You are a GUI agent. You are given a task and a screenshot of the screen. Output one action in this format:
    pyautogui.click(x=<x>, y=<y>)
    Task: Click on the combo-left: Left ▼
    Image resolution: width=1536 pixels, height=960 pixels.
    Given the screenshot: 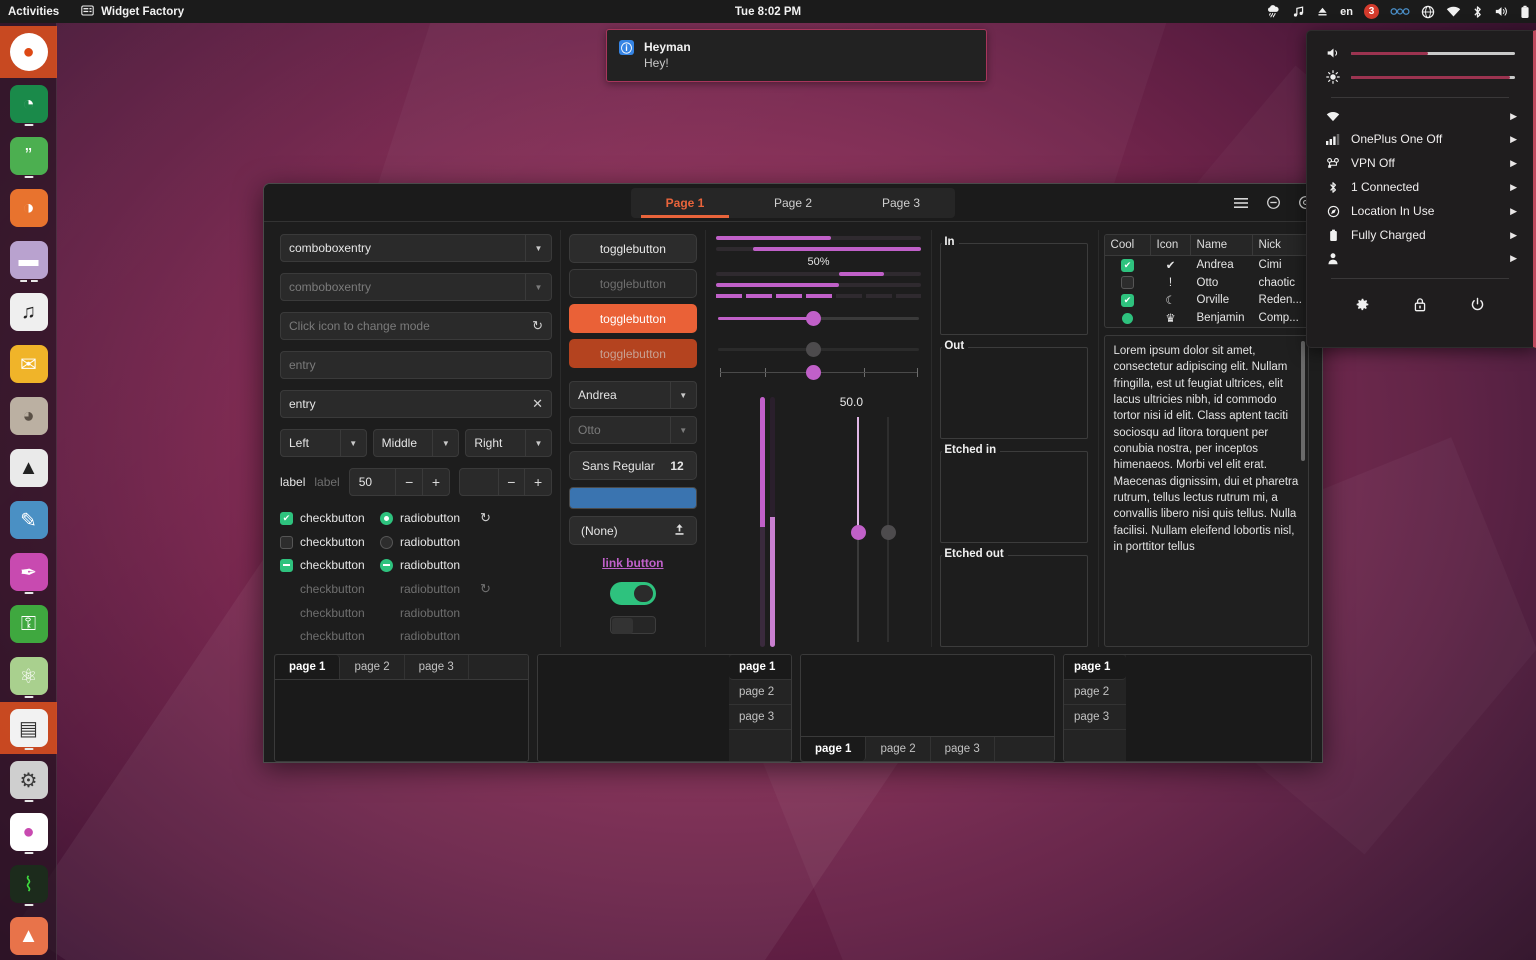 What is the action you would take?
    pyautogui.click(x=323, y=443)
    